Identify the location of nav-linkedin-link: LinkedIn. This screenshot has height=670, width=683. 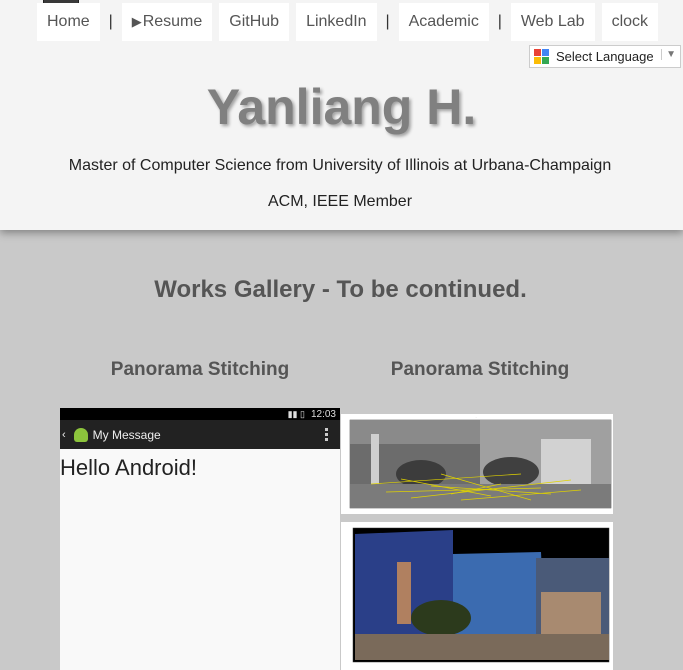
(336, 22).